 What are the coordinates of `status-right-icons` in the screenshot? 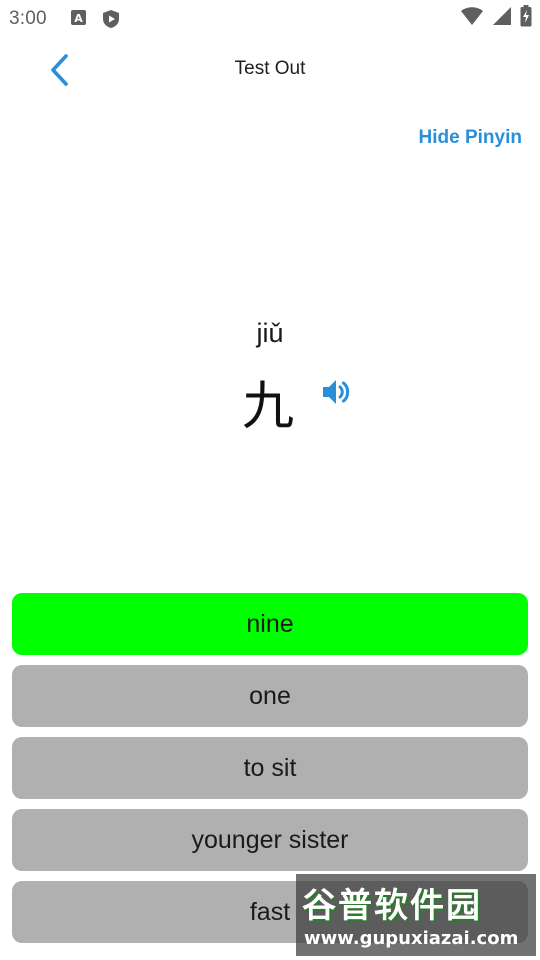 It's located at (496, 18).